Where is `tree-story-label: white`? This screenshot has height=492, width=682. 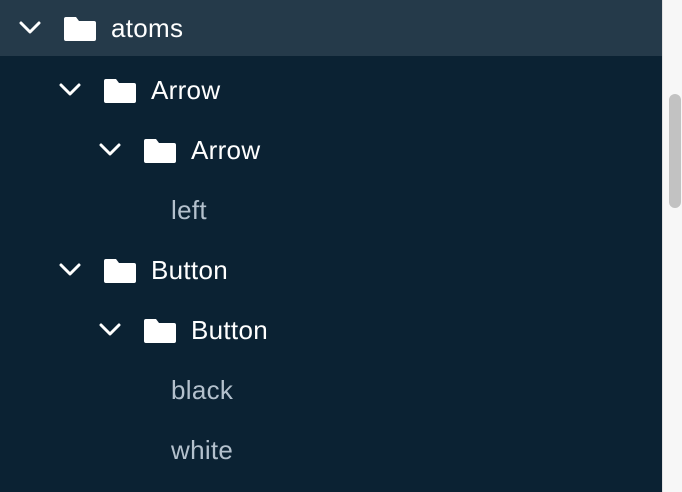
tree-story-label: white is located at coordinates (202, 450).